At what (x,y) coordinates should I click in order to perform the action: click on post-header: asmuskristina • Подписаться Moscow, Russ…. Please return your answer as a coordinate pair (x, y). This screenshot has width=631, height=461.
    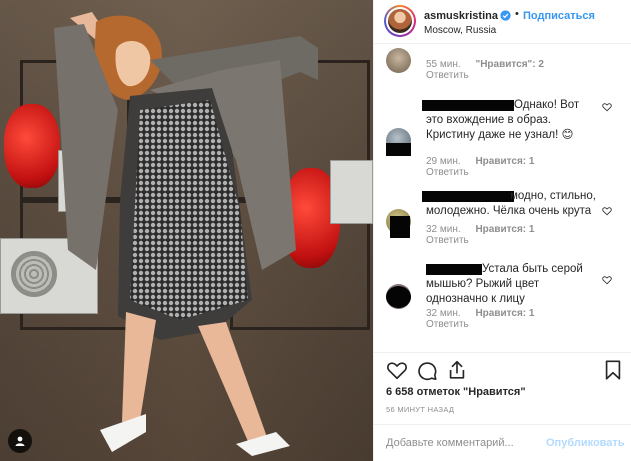
    Looking at the image, I should click on (502, 22).